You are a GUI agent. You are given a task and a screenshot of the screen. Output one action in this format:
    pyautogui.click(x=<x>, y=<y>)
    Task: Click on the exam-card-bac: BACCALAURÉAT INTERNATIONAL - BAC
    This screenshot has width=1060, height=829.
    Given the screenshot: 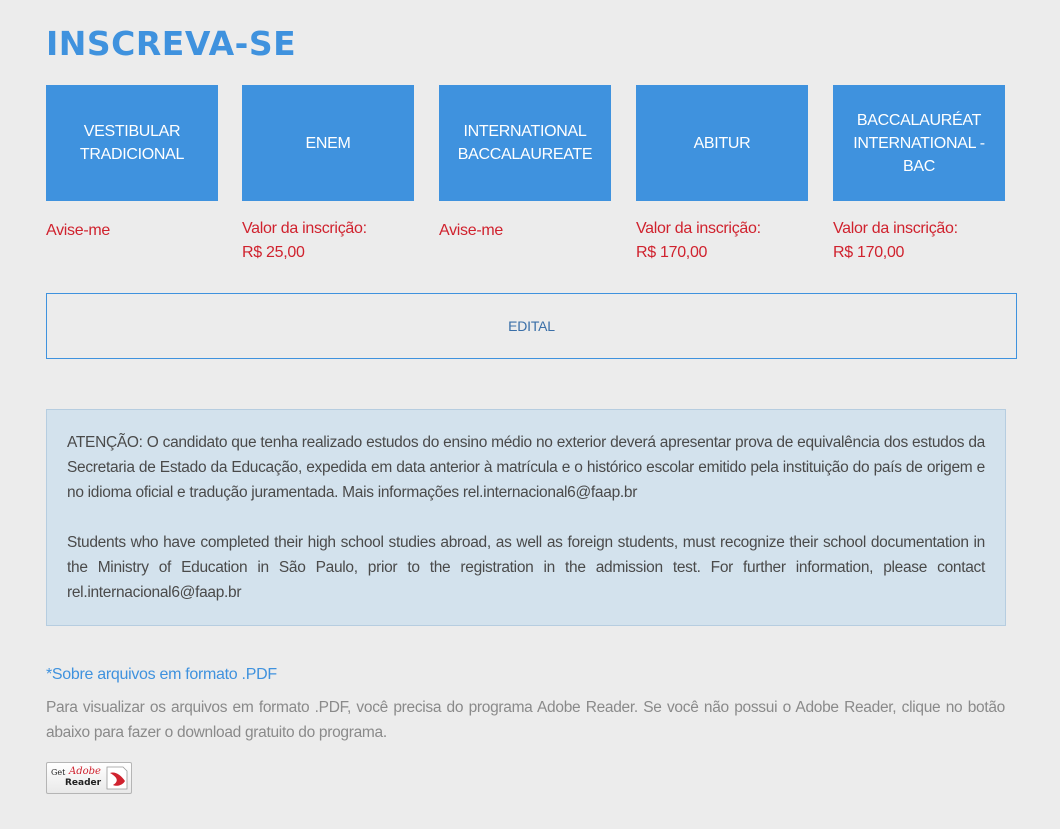 What is the action you would take?
    pyautogui.click(x=919, y=143)
    